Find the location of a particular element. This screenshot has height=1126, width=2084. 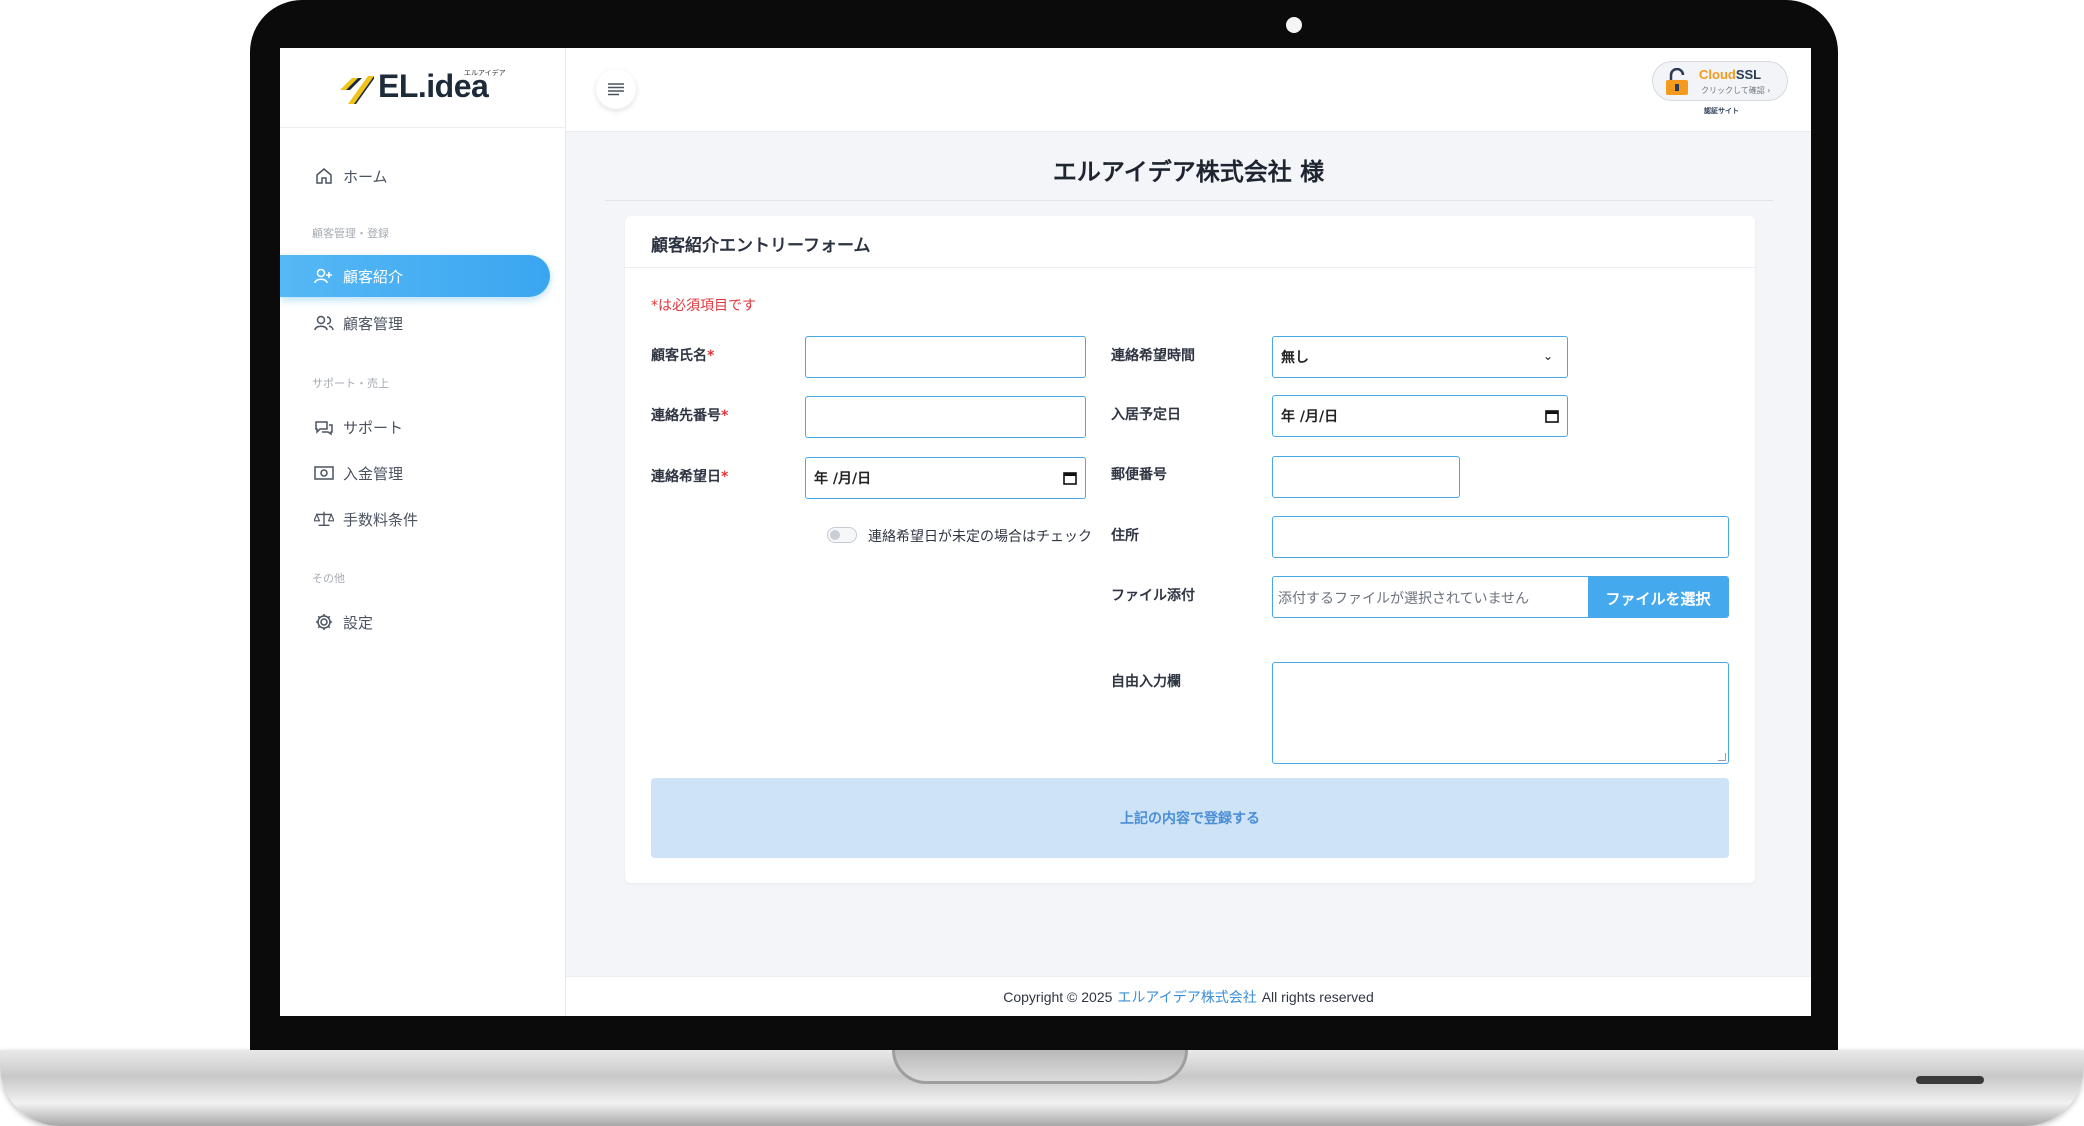

sidebar-item-label: 顧客紹介 is located at coordinates (373, 276).